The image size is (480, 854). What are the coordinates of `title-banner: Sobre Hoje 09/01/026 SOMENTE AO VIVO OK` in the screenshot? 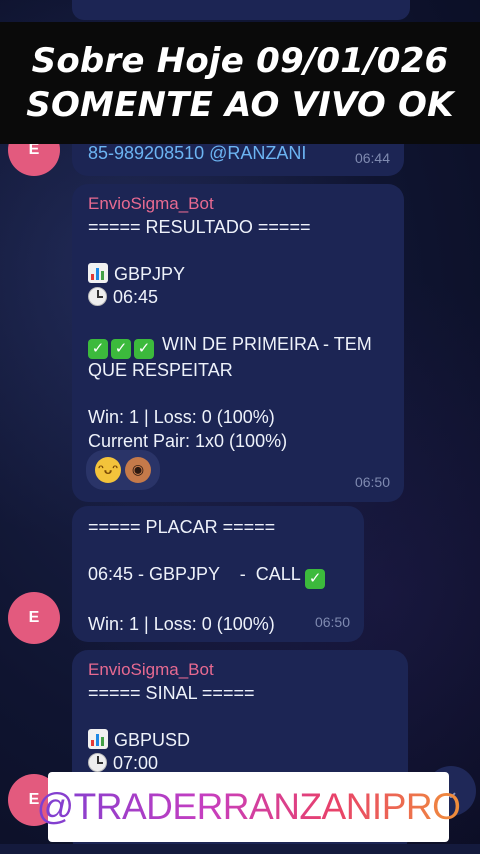 It's located at (240, 83).